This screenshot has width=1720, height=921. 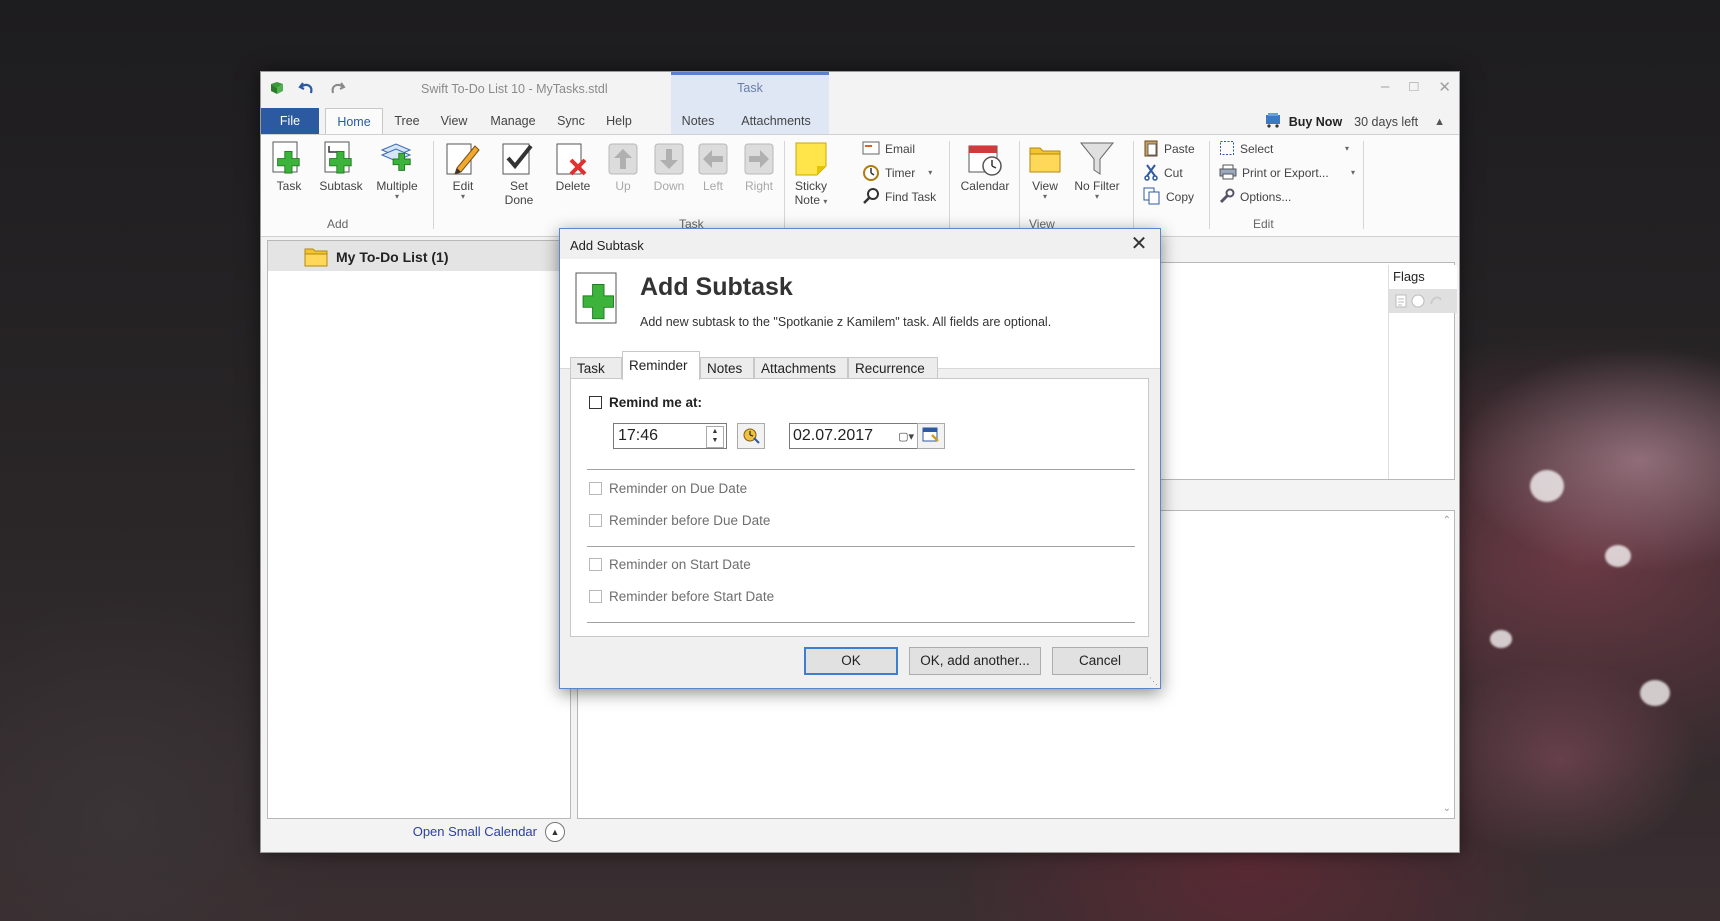 What do you see at coordinates (893, 368) in the screenshot?
I see `dialog-tab-recurrence: Recurrence` at bounding box center [893, 368].